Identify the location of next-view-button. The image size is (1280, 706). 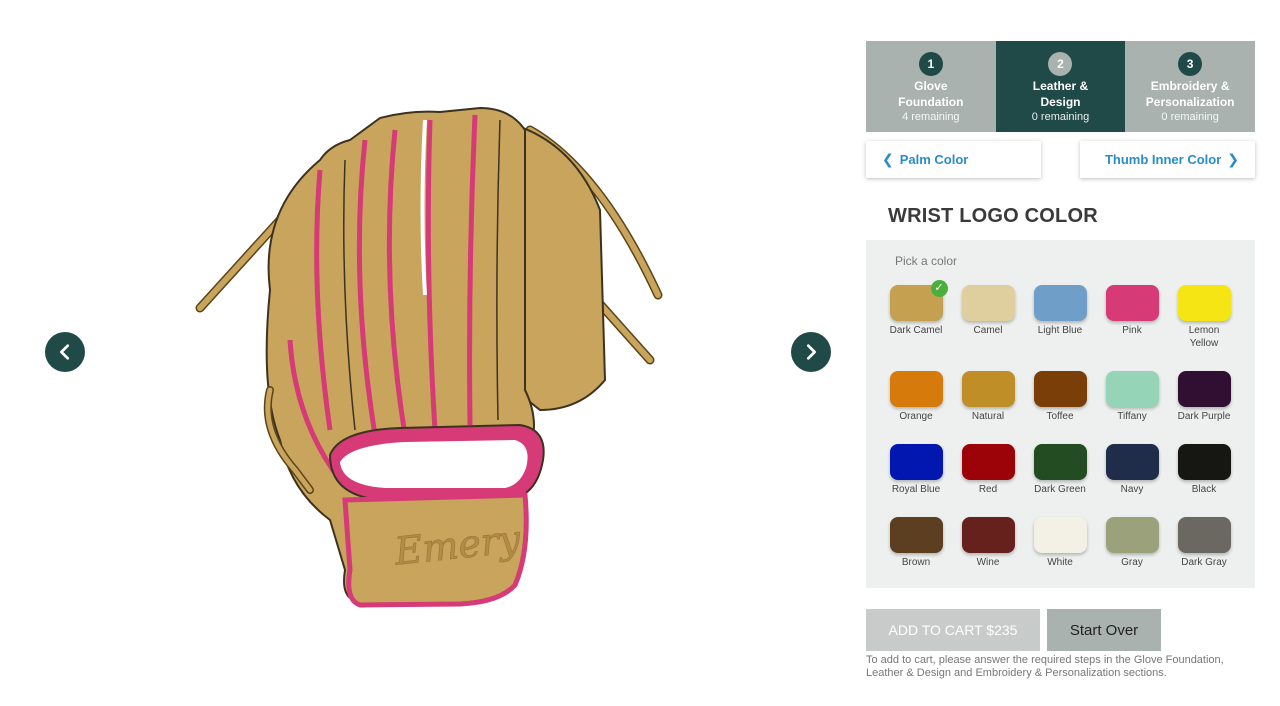
(811, 352).